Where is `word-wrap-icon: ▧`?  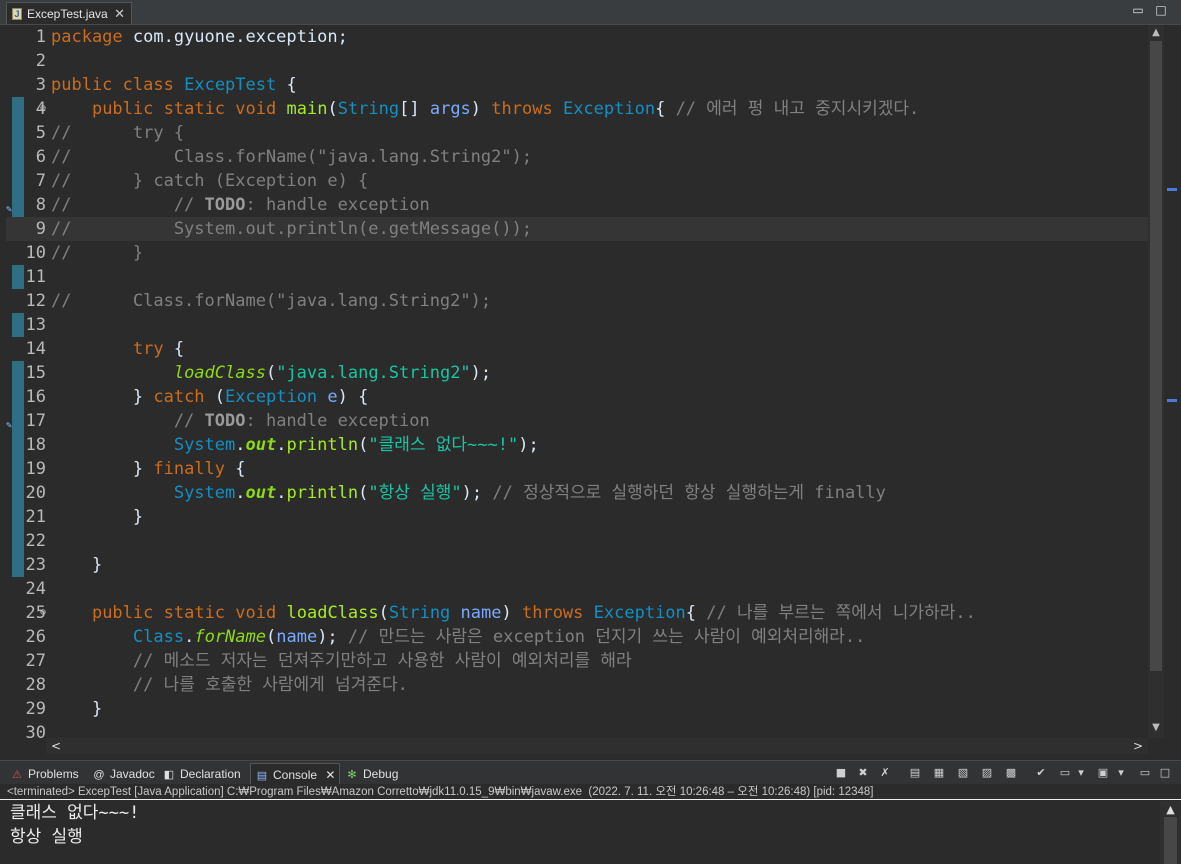
word-wrap-icon: ▧ is located at coordinates (963, 773).